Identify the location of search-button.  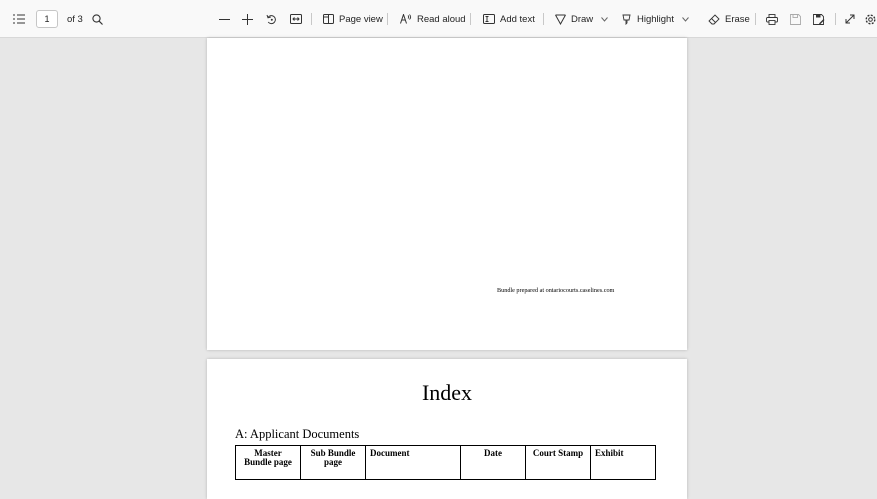
(97, 19).